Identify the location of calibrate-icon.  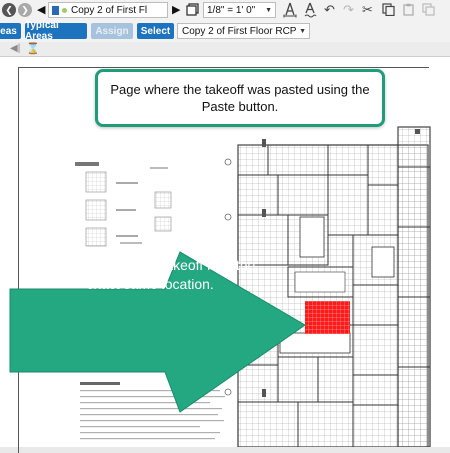
(290, 10).